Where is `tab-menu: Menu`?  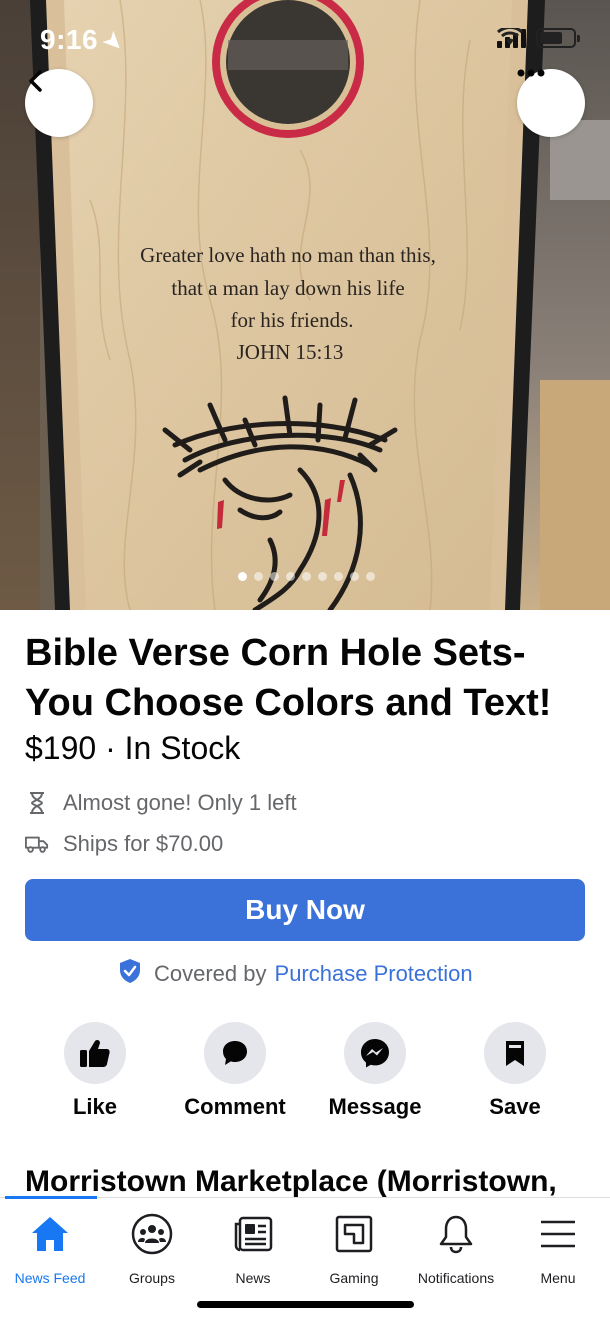
tab-menu: Menu is located at coordinates (556, 1249).